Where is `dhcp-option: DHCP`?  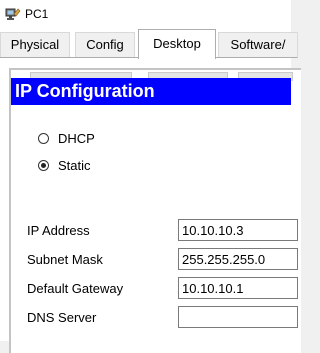 dhcp-option: DHCP is located at coordinates (66, 138).